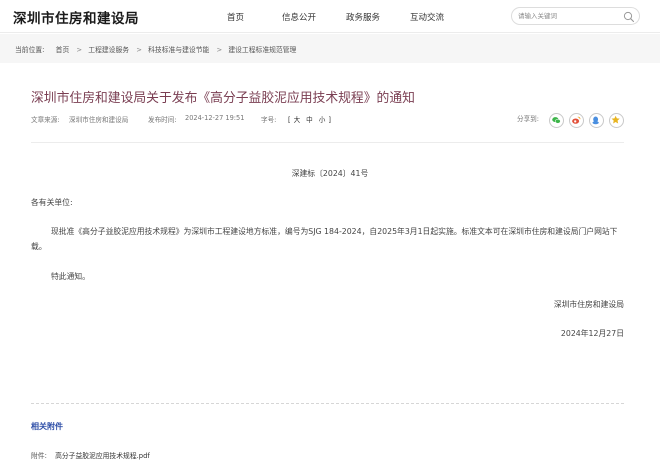 This screenshot has height=463, width=660. Describe the element at coordinates (616, 120) in the screenshot. I see `favorite-star-icon` at that location.